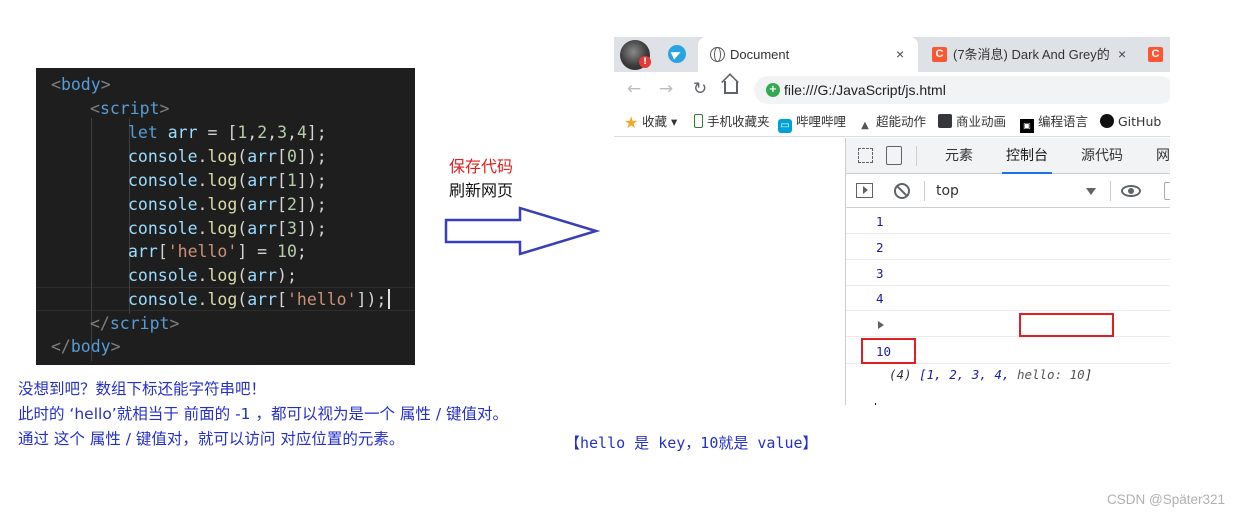 Image resolution: width=1241 pixels, height=519 pixels. What do you see at coordinates (902, 191) in the screenshot?
I see `clear-console-icon` at bounding box center [902, 191].